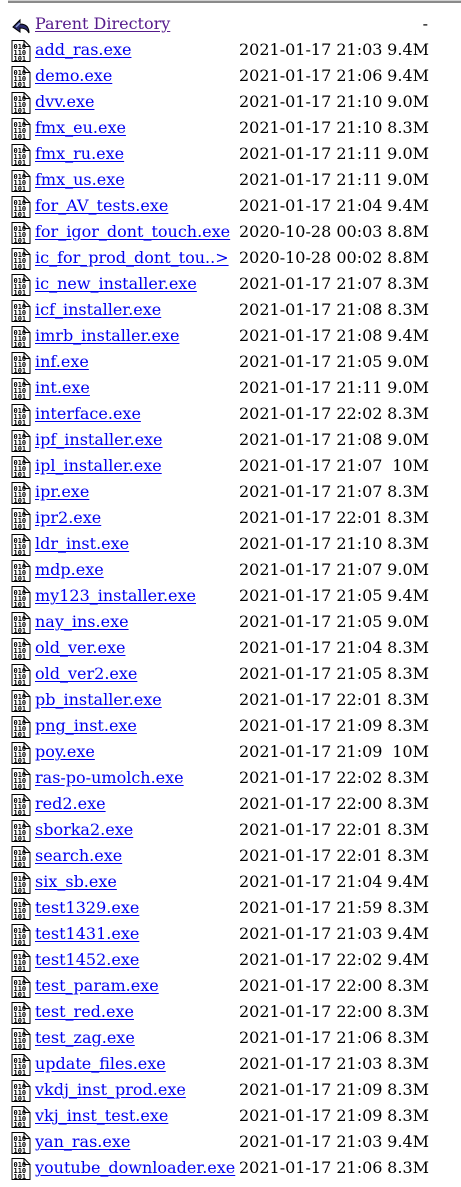  Describe the element at coordinates (109, 777) in the screenshot. I see `file-link: ras-po-umolch.exe` at that location.